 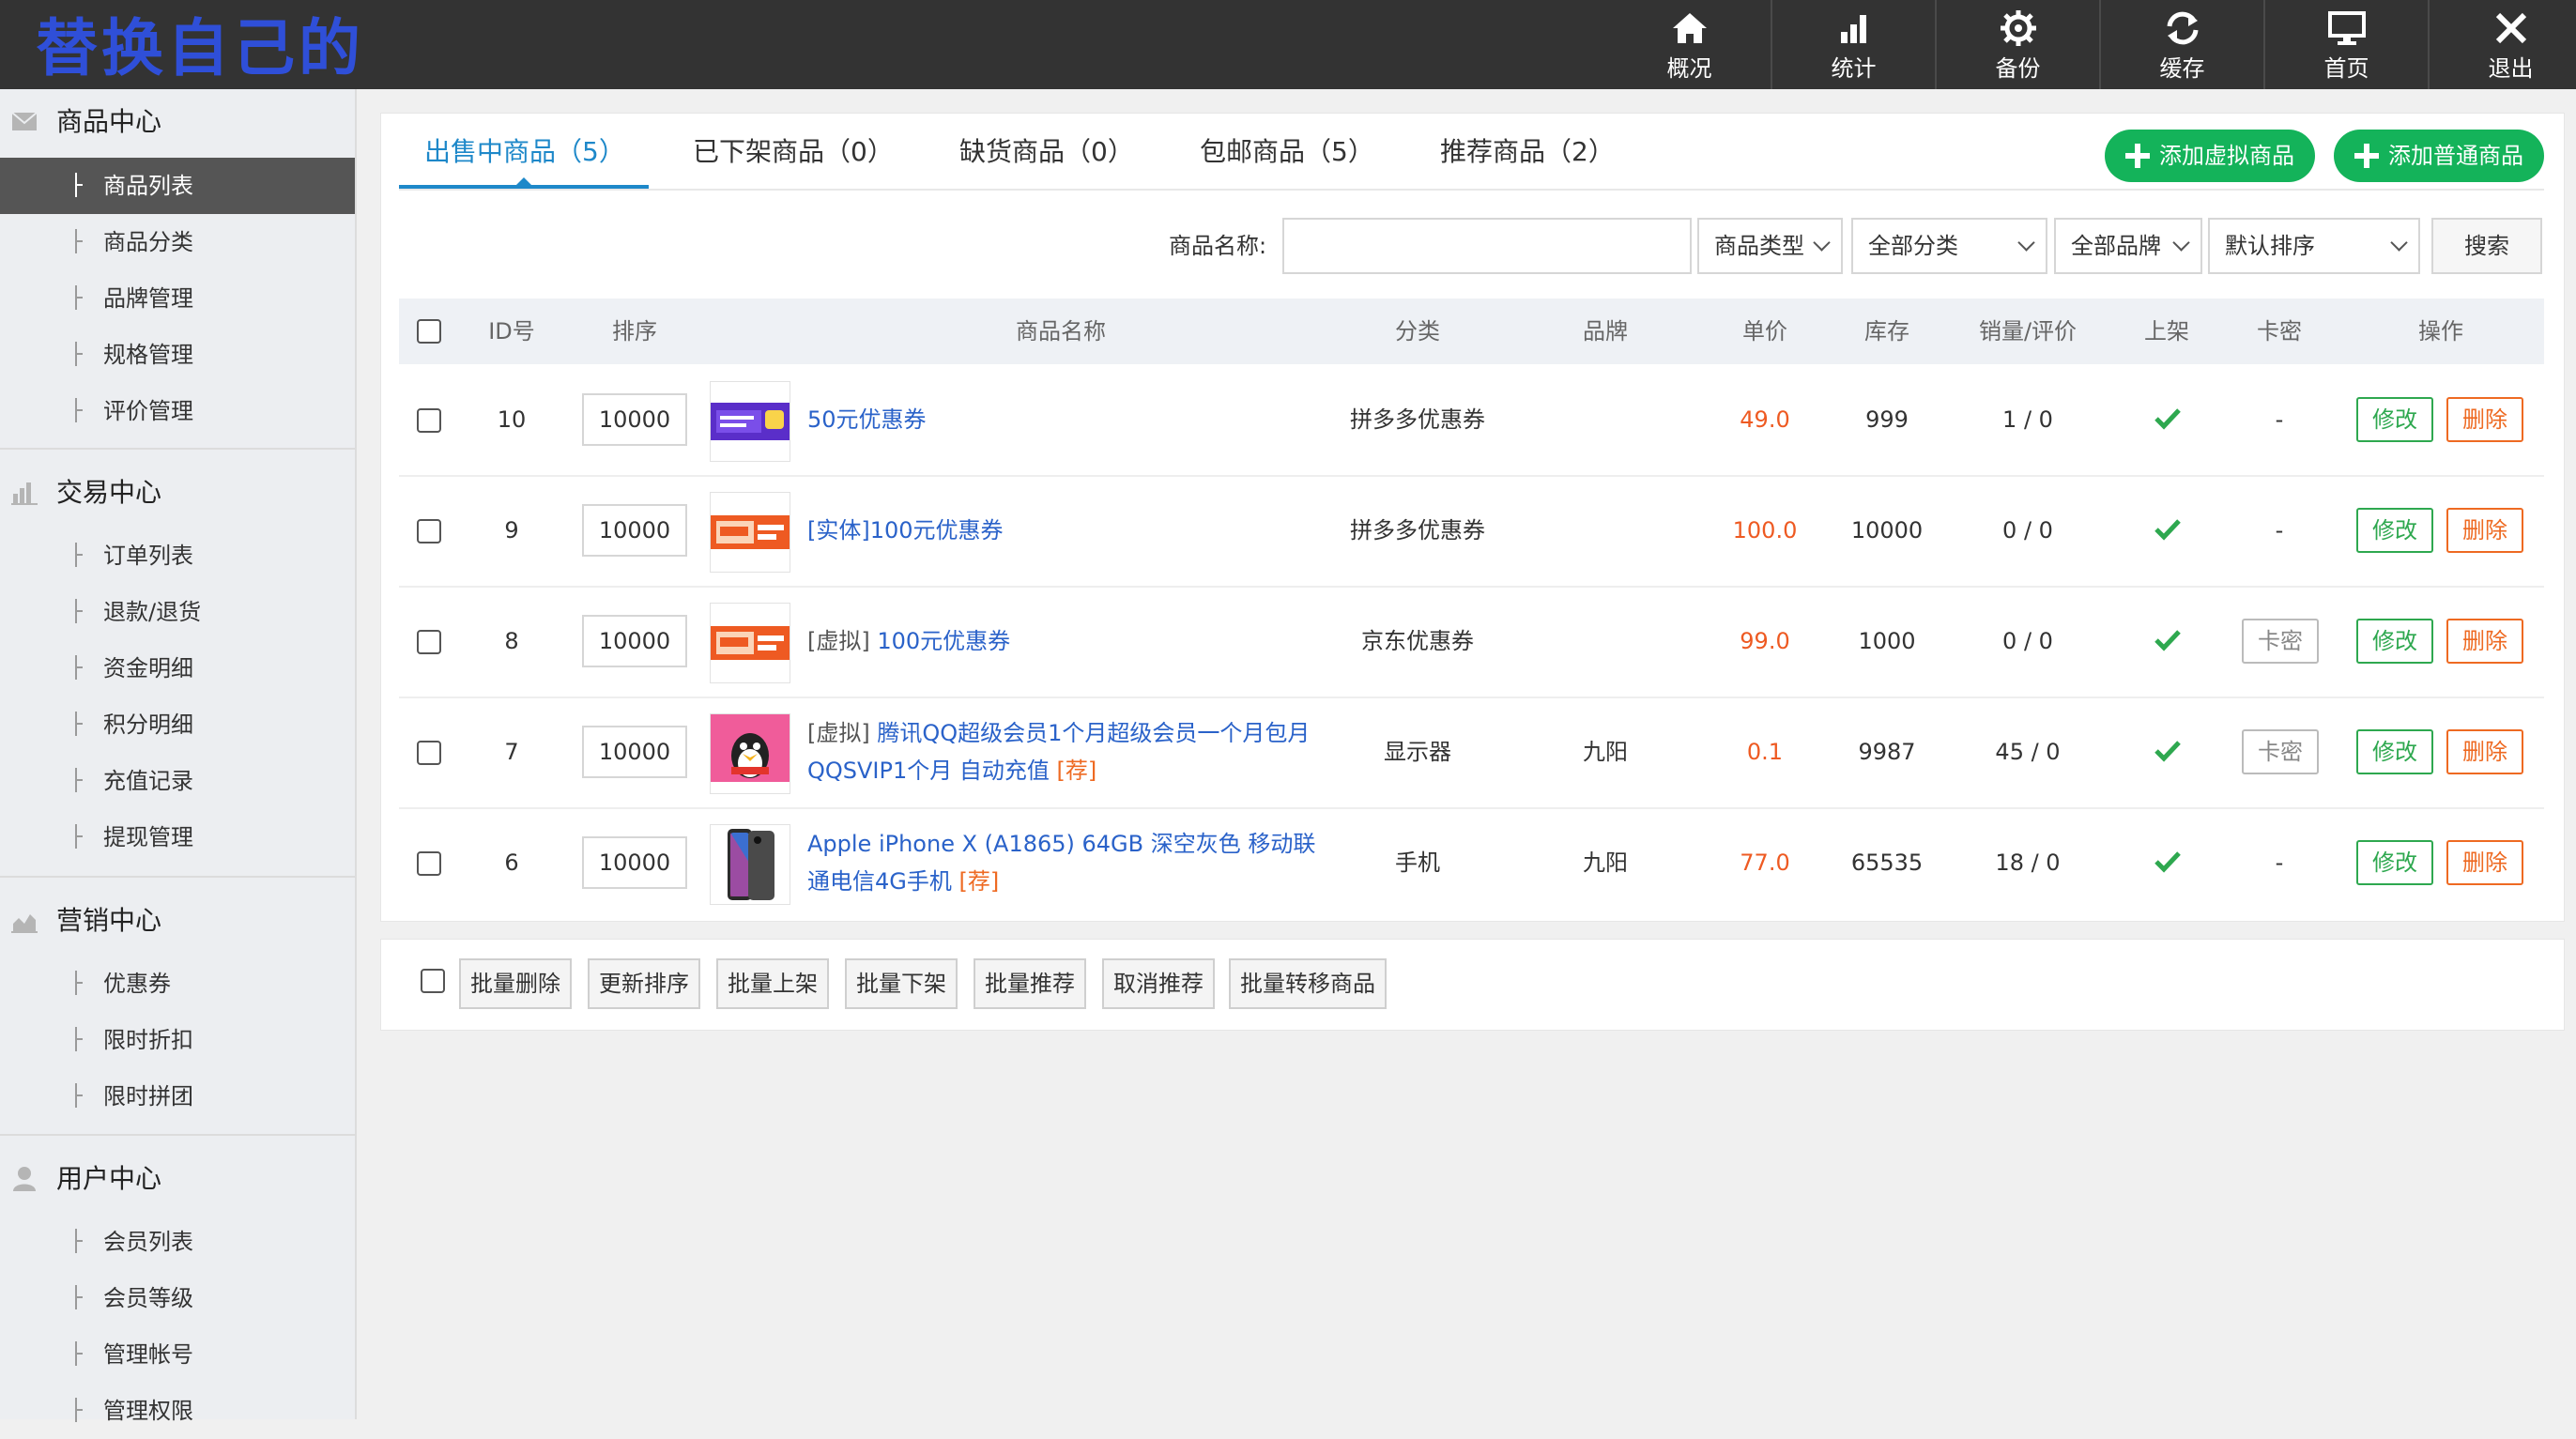 What do you see at coordinates (644, 983) in the screenshot?
I see `update-sort-button: 更新排序` at bounding box center [644, 983].